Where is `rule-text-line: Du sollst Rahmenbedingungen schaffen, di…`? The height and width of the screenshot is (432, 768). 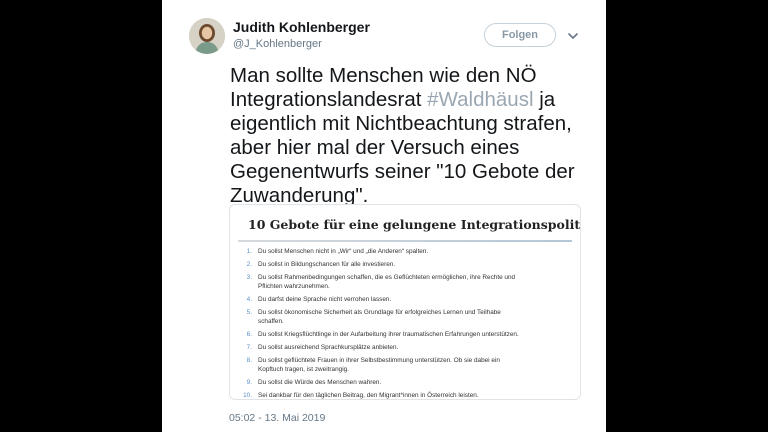
rule-text-line: Du sollst Rahmenbedingungen schaffen, di… is located at coordinates (387, 277).